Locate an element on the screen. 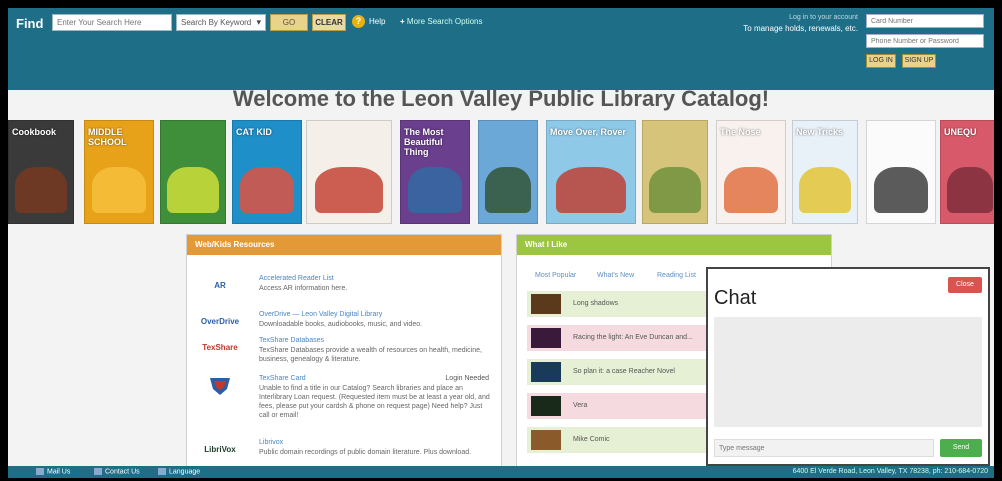  contact-icon is located at coordinates (98, 471).